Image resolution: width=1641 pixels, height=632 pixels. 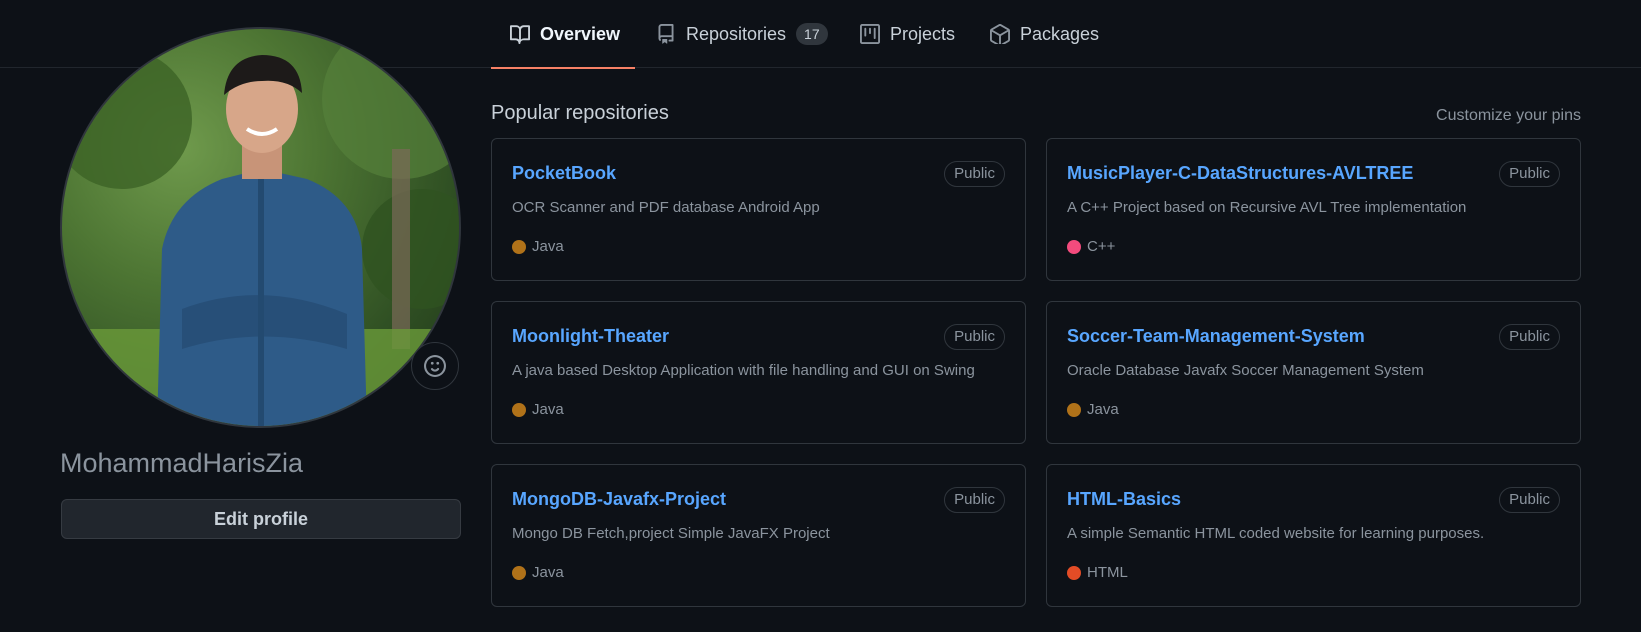 What do you see at coordinates (1060, 33) in the screenshot?
I see `tab-packages-label: Packages` at bounding box center [1060, 33].